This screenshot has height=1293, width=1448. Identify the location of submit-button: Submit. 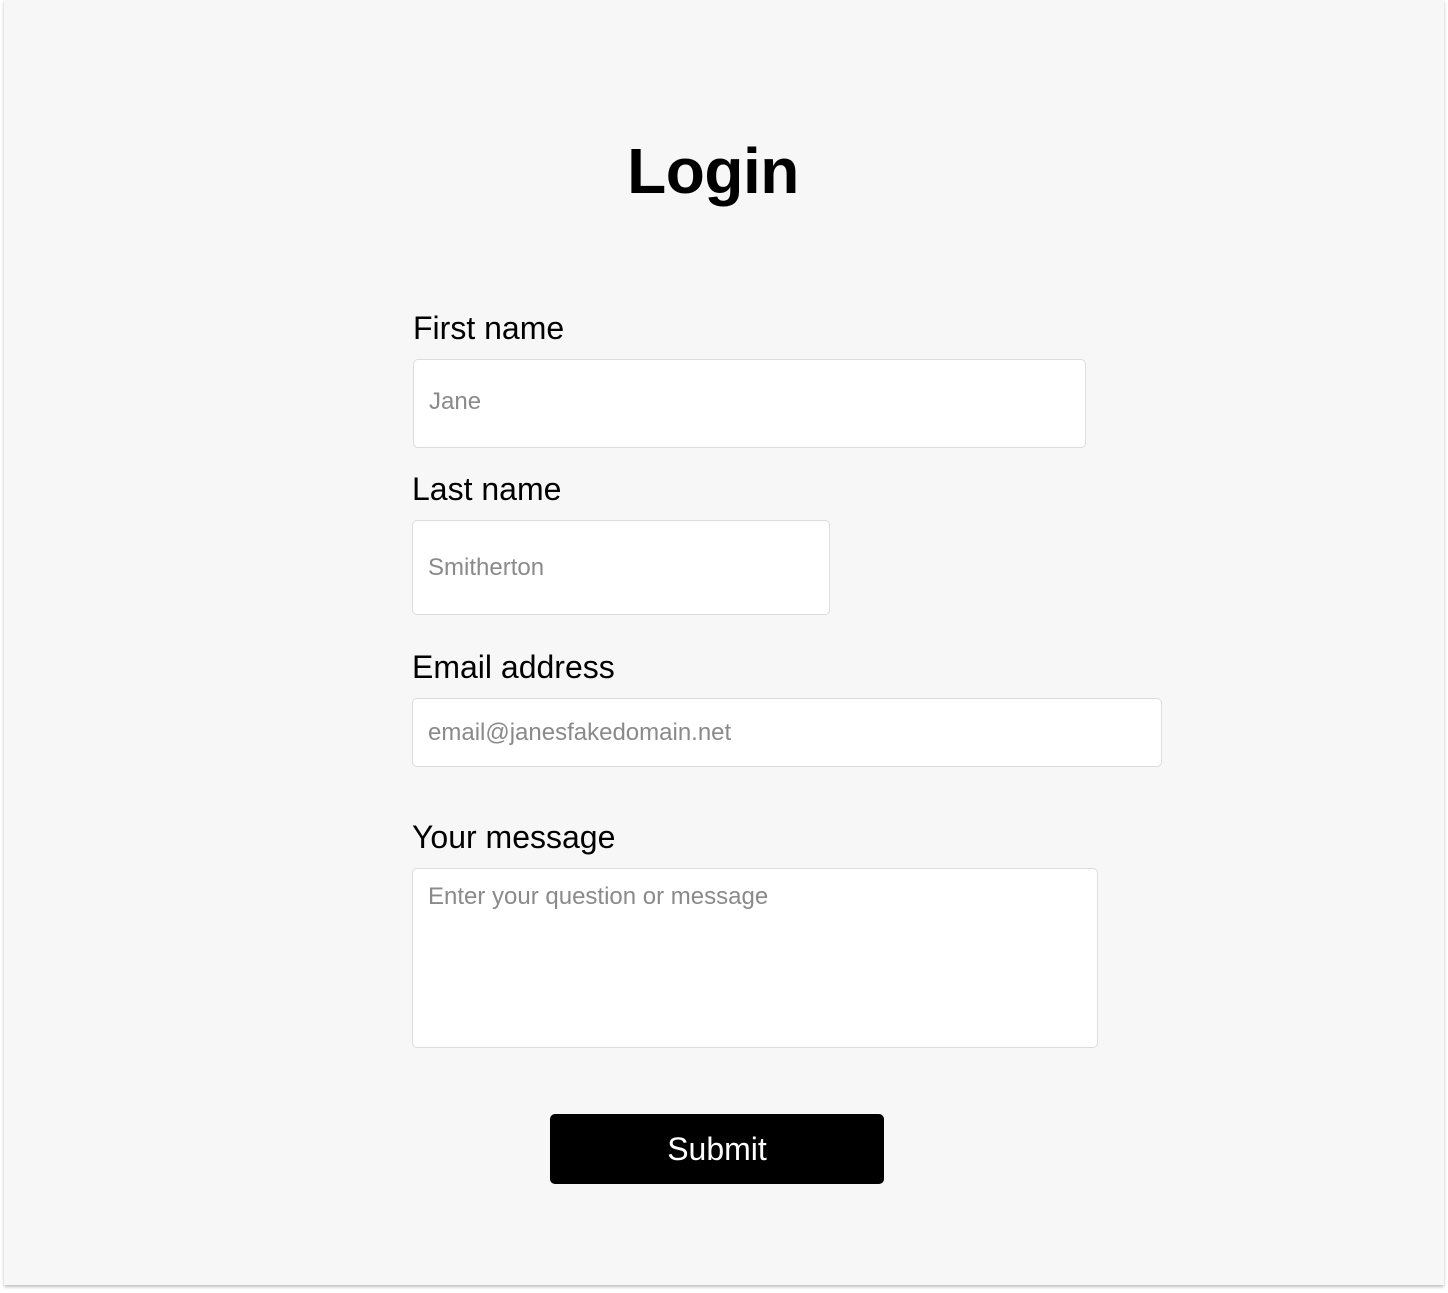
(717, 1149).